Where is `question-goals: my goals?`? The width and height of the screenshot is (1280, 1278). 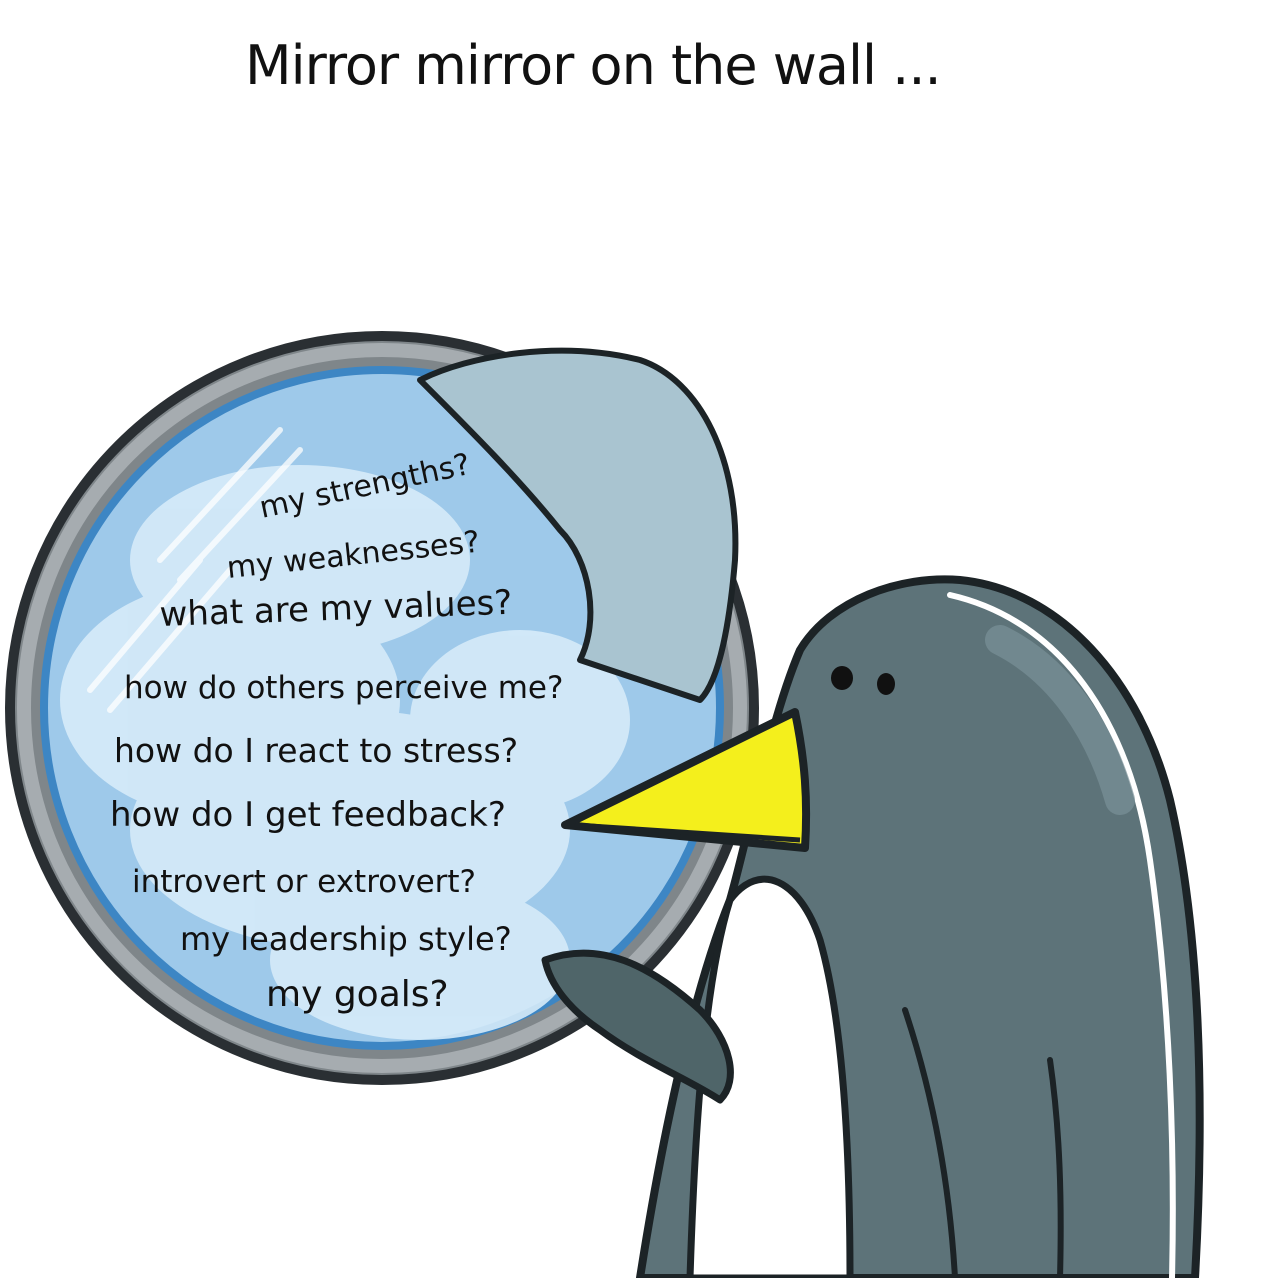 question-goals: my goals? is located at coordinates (357, 994).